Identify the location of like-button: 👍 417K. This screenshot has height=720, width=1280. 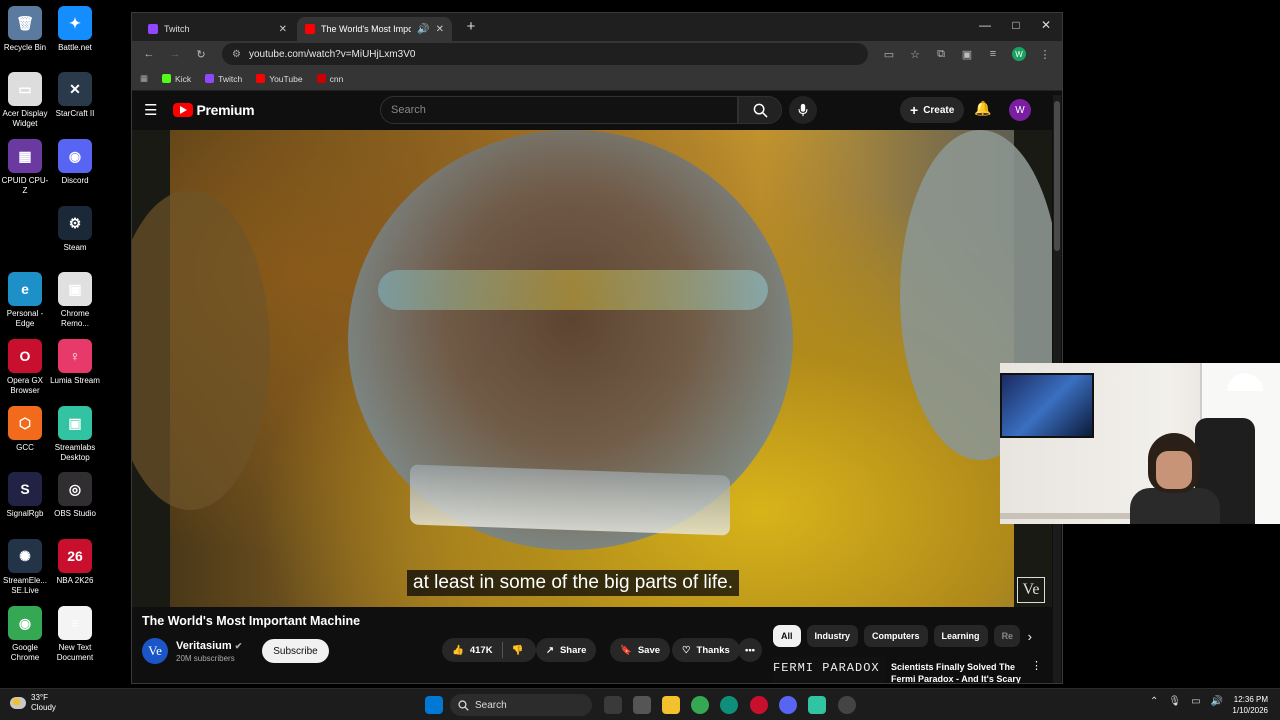
(472, 650).